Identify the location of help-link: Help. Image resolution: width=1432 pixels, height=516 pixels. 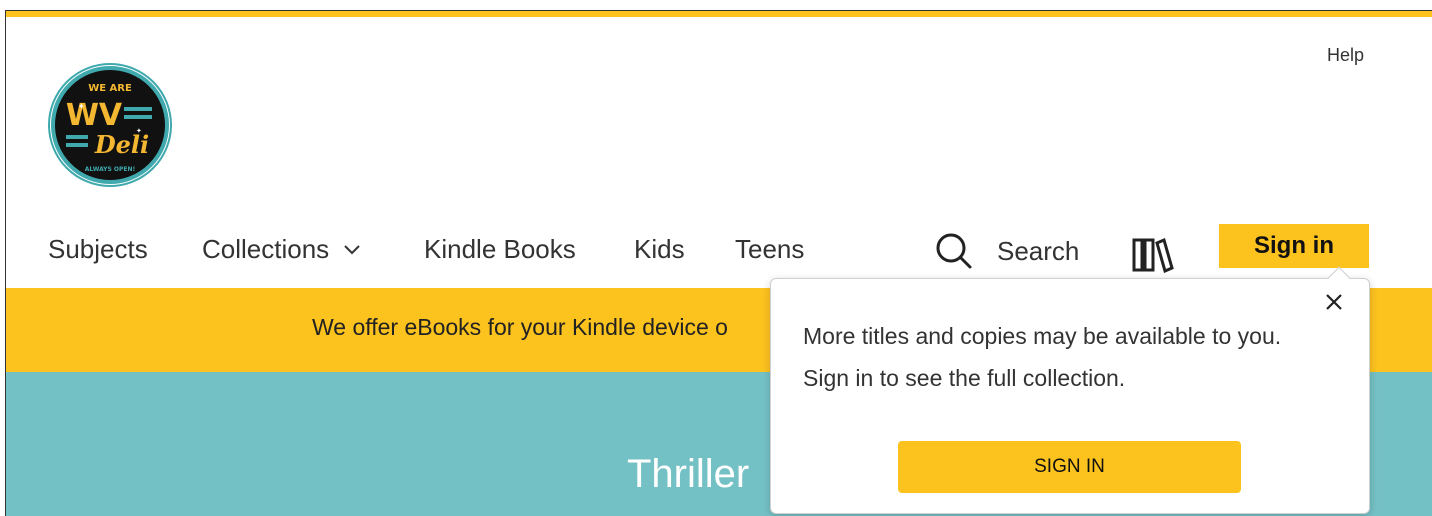
(1345, 55).